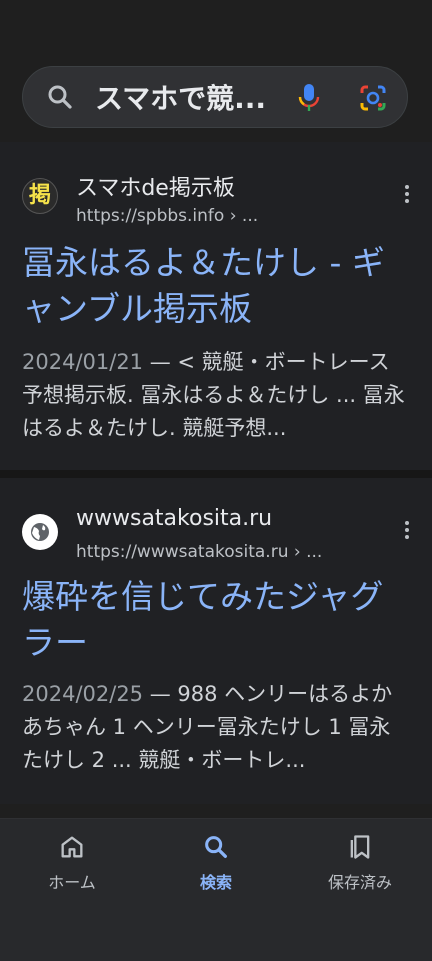 Image resolution: width=432 pixels, height=961 pixels. What do you see at coordinates (215, 882) in the screenshot?
I see `nav-search-label: 検索` at bounding box center [215, 882].